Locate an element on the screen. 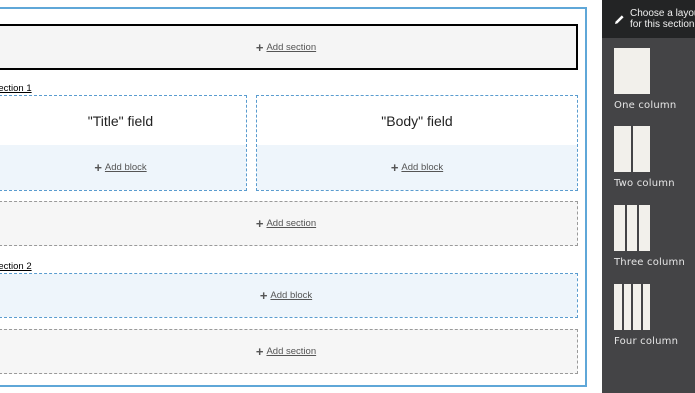  add-section-top-button: + Add section is located at coordinates (289, 47).